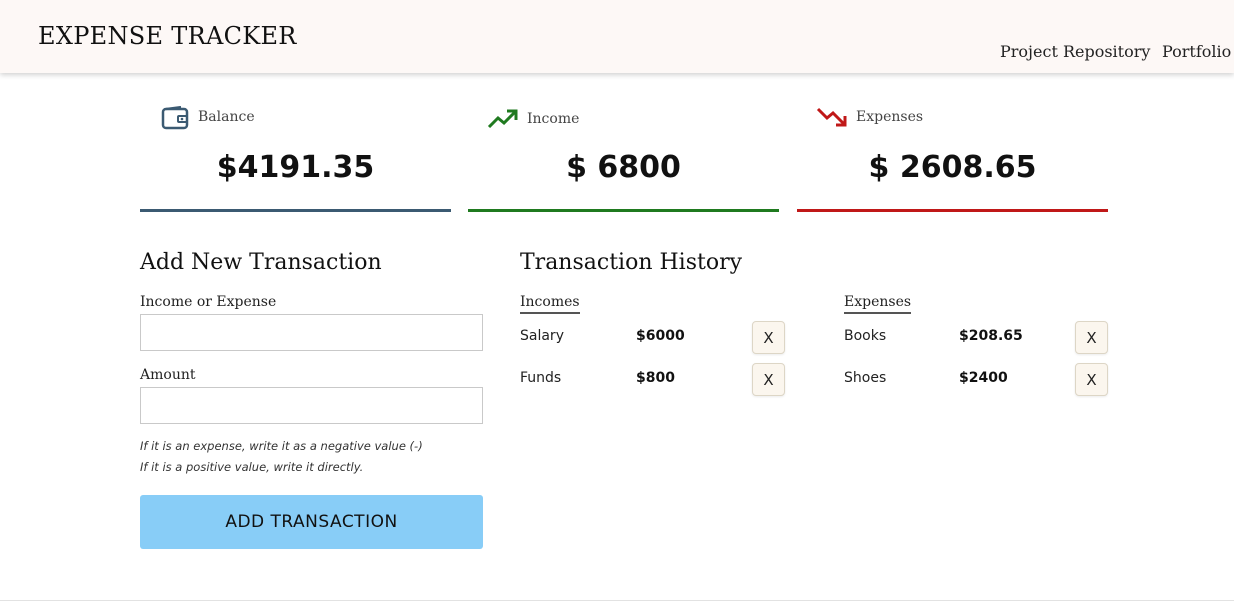 The height and width of the screenshot is (603, 1234). I want to click on trending-up-icon, so click(503, 121).